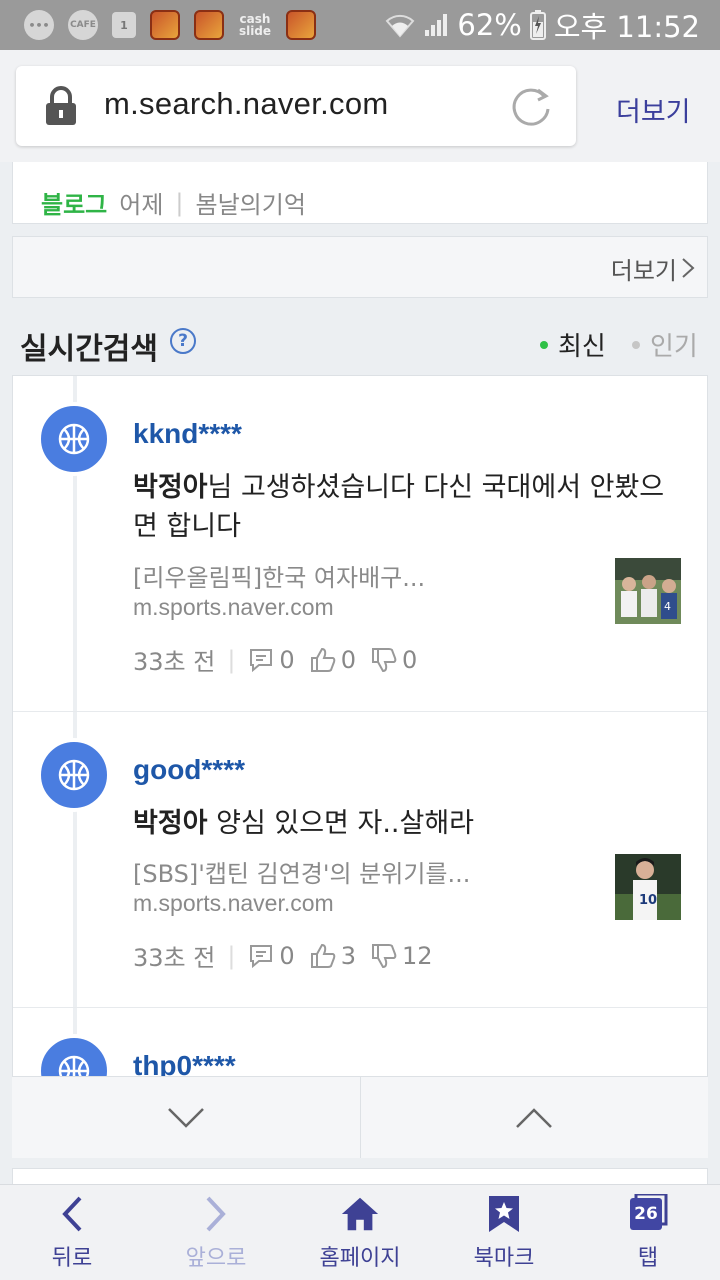 Image resolution: width=720 pixels, height=1280 pixels. I want to click on reload-icon, so click(531, 107).